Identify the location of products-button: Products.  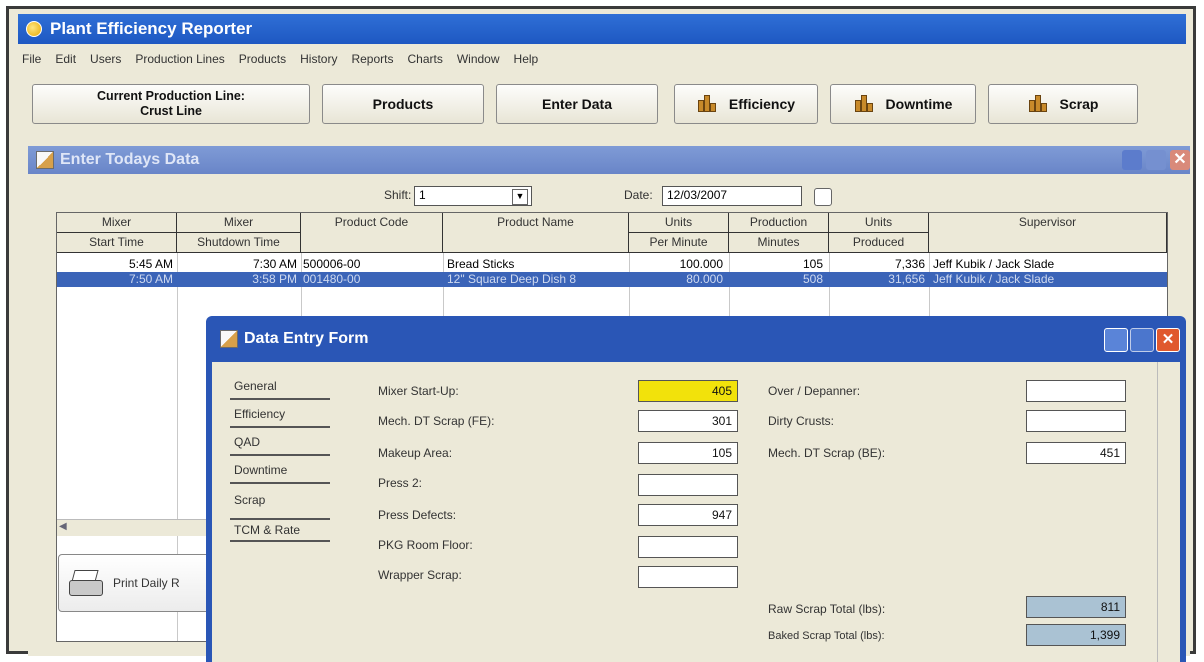
(403, 104).